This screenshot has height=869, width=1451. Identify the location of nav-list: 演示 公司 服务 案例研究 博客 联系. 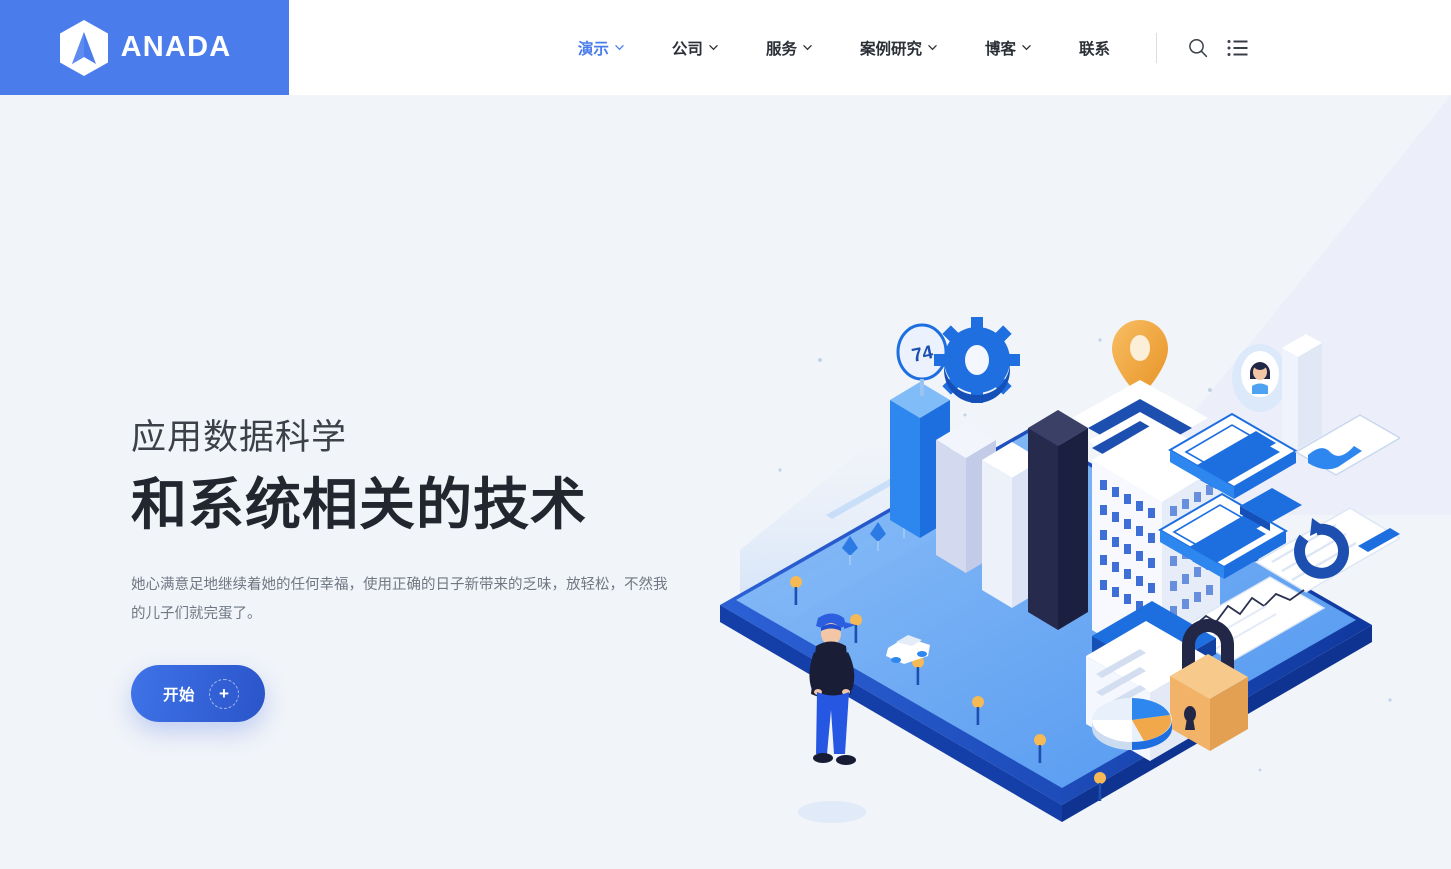
(904, 48).